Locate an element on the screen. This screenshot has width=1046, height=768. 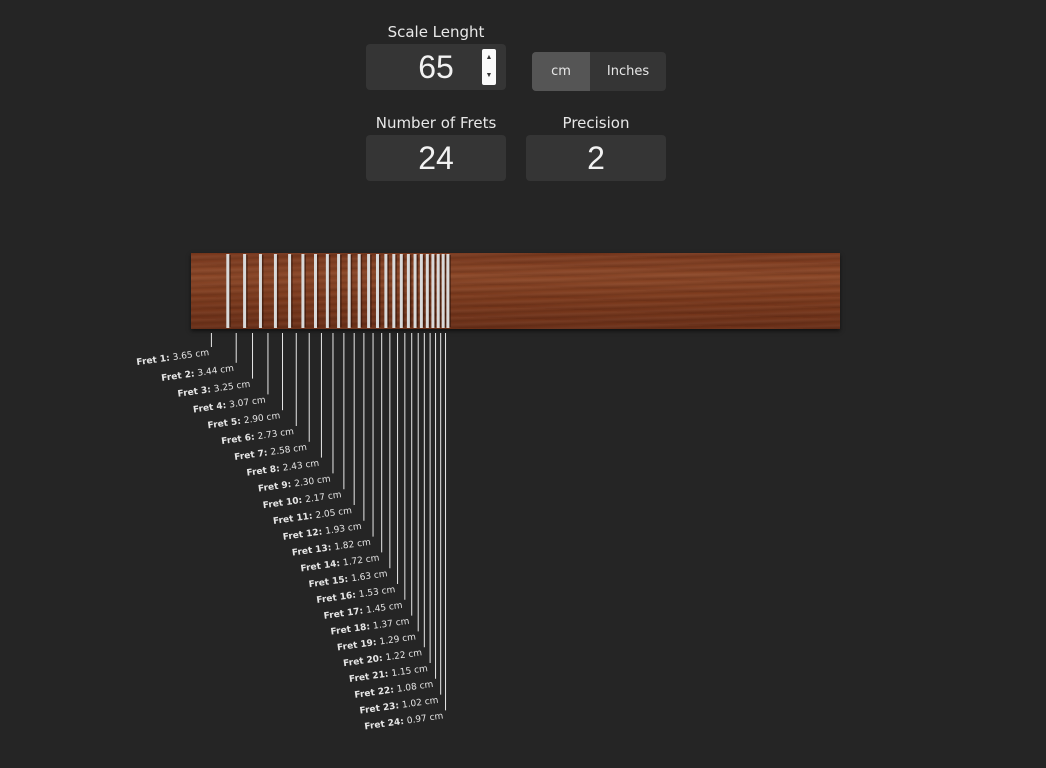
fret-measurement-label: Fret 4: 3.07 cm is located at coordinates (230, 405).